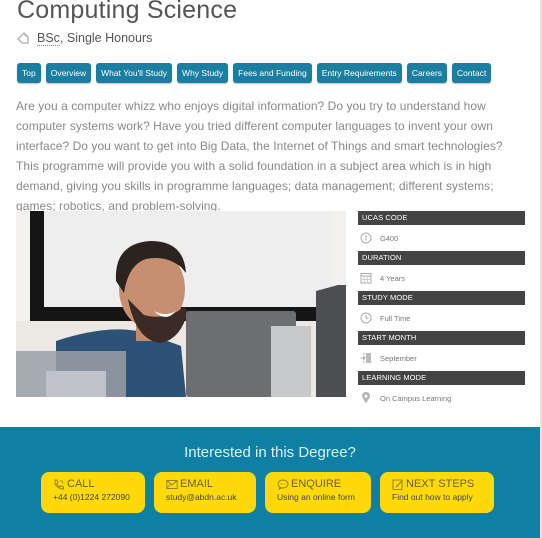 The height and width of the screenshot is (538, 542). What do you see at coordinates (441, 318) in the screenshot?
I see `fact-study-mode: Full Time` at bounding box center [441, 318].